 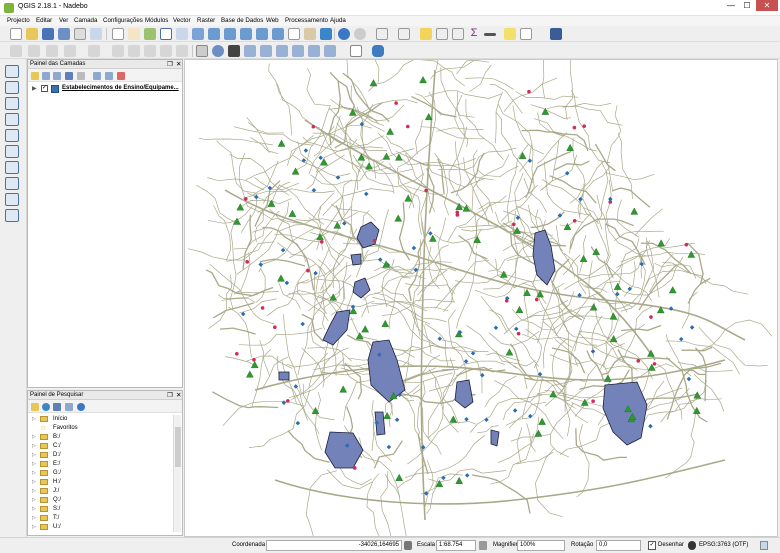 I want to click on menu-web: Web, so click(x=272, y=20).